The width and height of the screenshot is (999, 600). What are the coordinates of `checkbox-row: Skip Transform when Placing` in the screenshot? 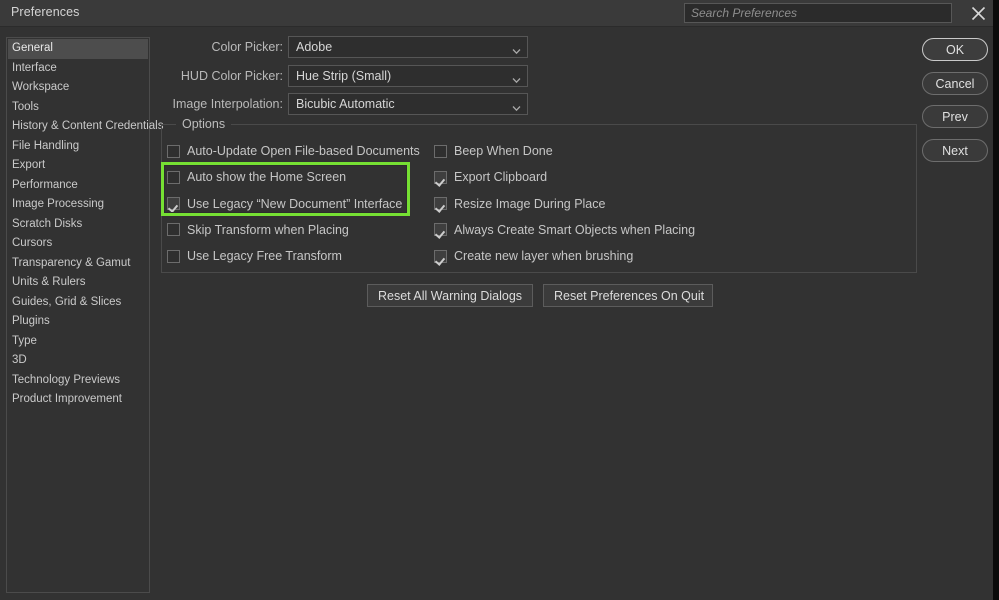 It's located at (258, 230).